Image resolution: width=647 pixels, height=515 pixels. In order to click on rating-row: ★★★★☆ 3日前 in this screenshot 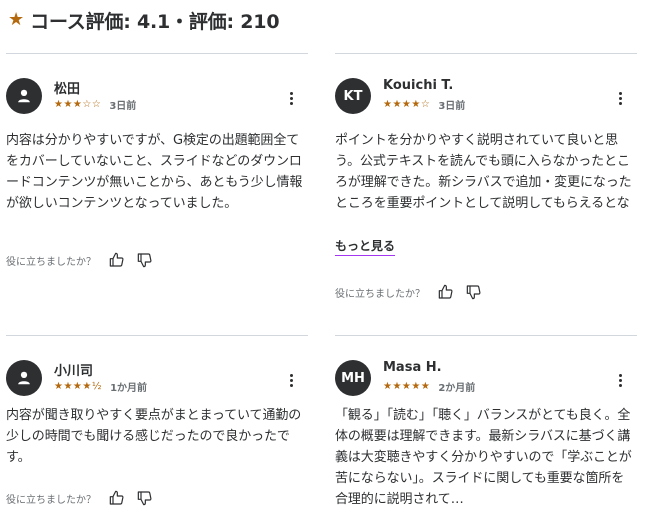, I will do `click(424, 104)`.